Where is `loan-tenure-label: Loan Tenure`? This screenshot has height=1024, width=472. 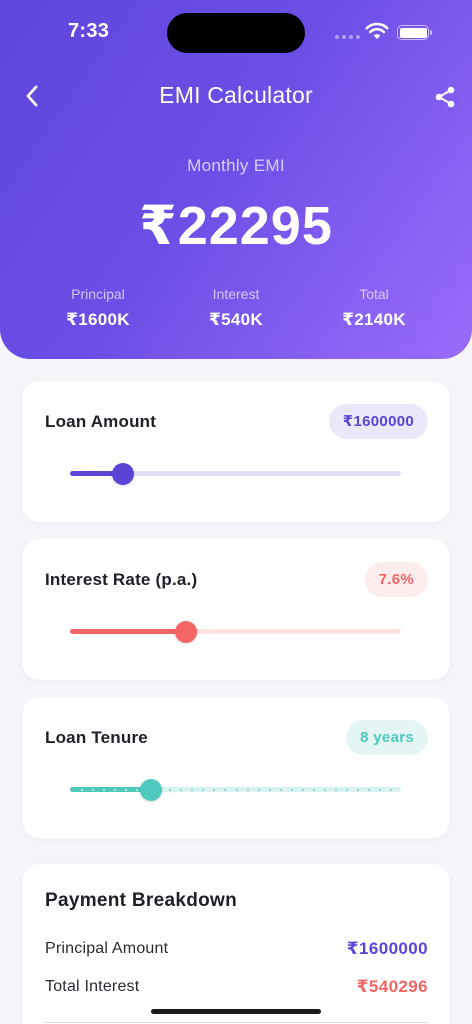 loan-tenure-label: Loan Tenure is located at coordinates (96, 737).